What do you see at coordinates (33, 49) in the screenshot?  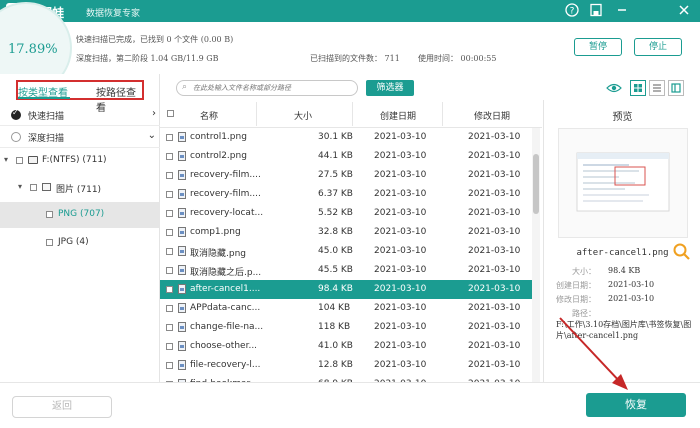 I see `progress-percent: 17.89%` at bounding box center [33, 49].